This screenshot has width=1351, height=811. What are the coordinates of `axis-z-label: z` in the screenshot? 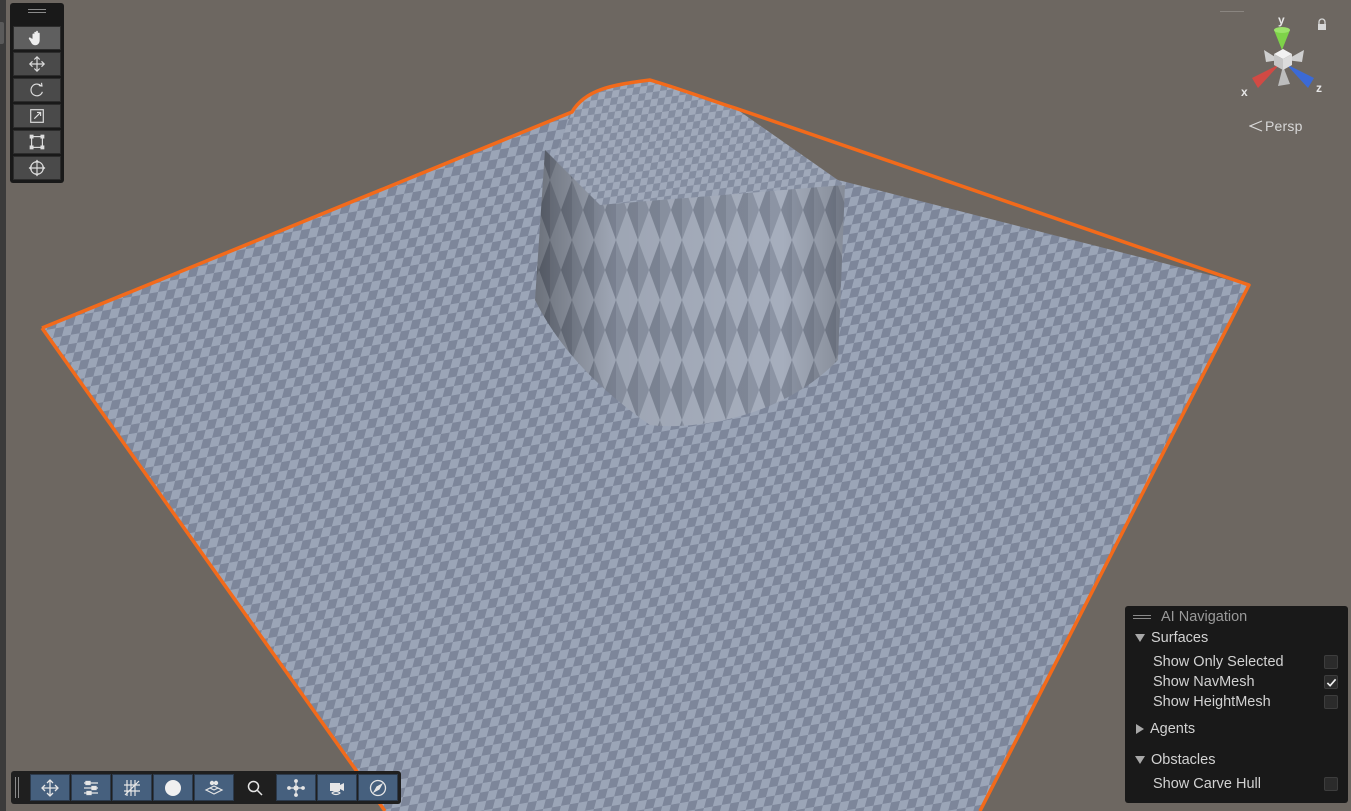 It's located at (1319, 88).